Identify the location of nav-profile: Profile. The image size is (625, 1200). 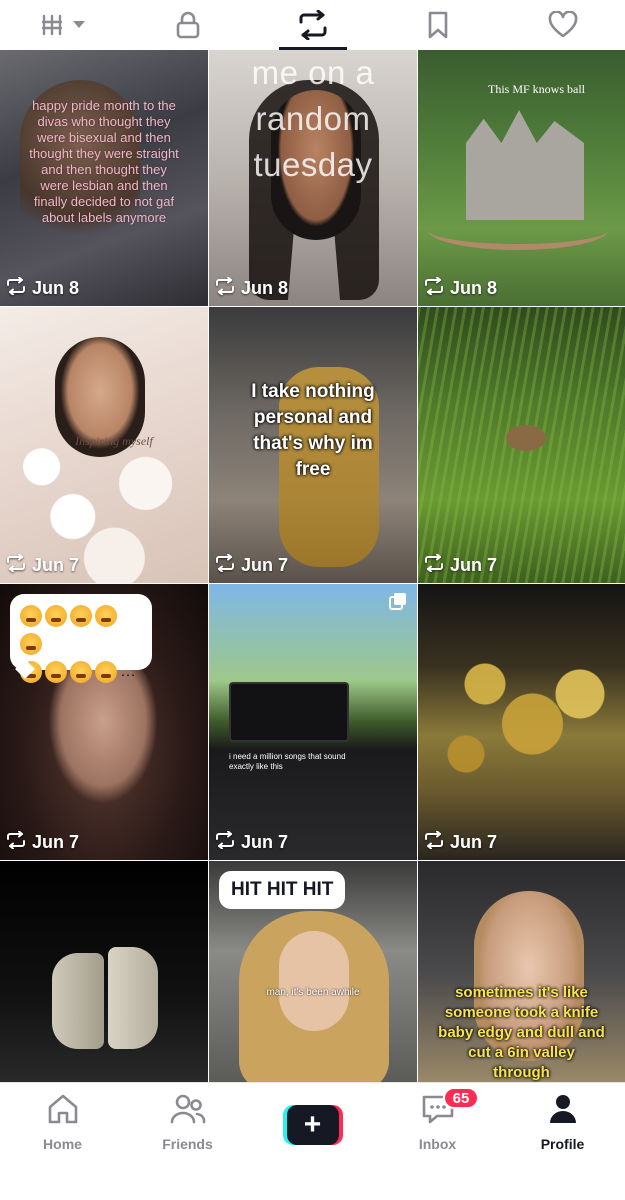
(562, 1141).